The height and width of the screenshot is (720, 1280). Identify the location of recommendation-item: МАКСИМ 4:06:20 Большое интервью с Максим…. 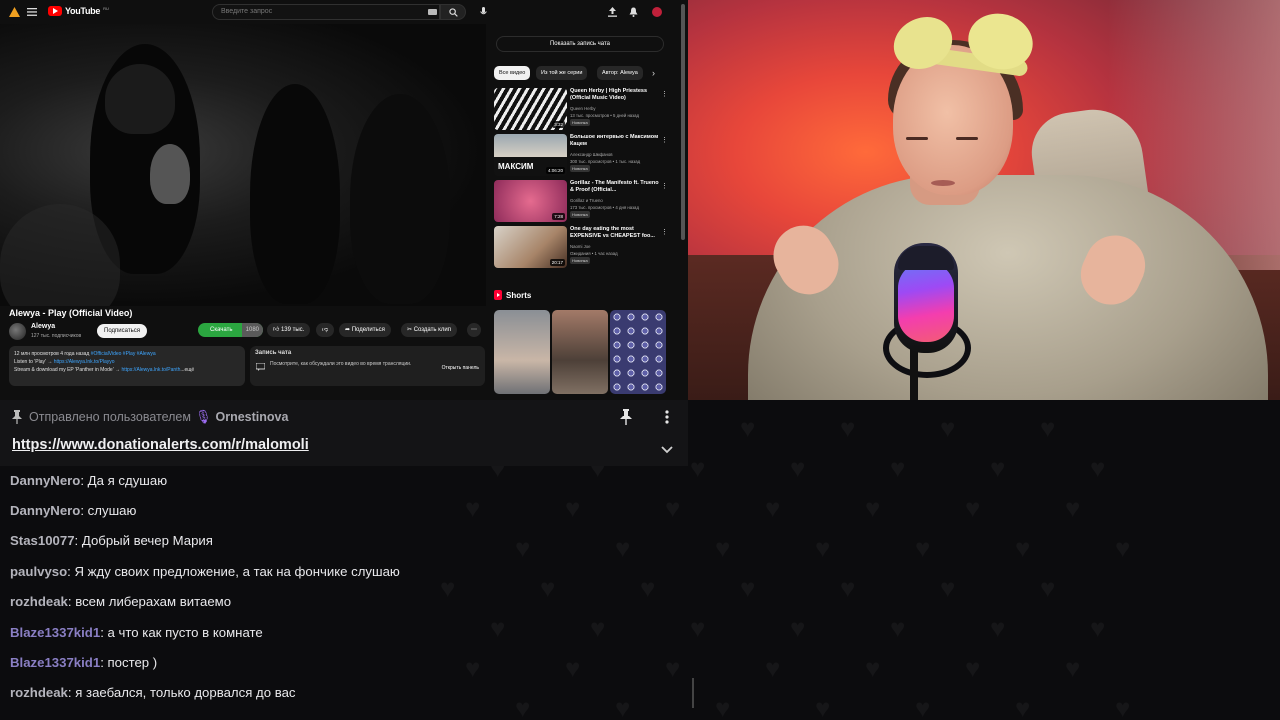
(583, 155).